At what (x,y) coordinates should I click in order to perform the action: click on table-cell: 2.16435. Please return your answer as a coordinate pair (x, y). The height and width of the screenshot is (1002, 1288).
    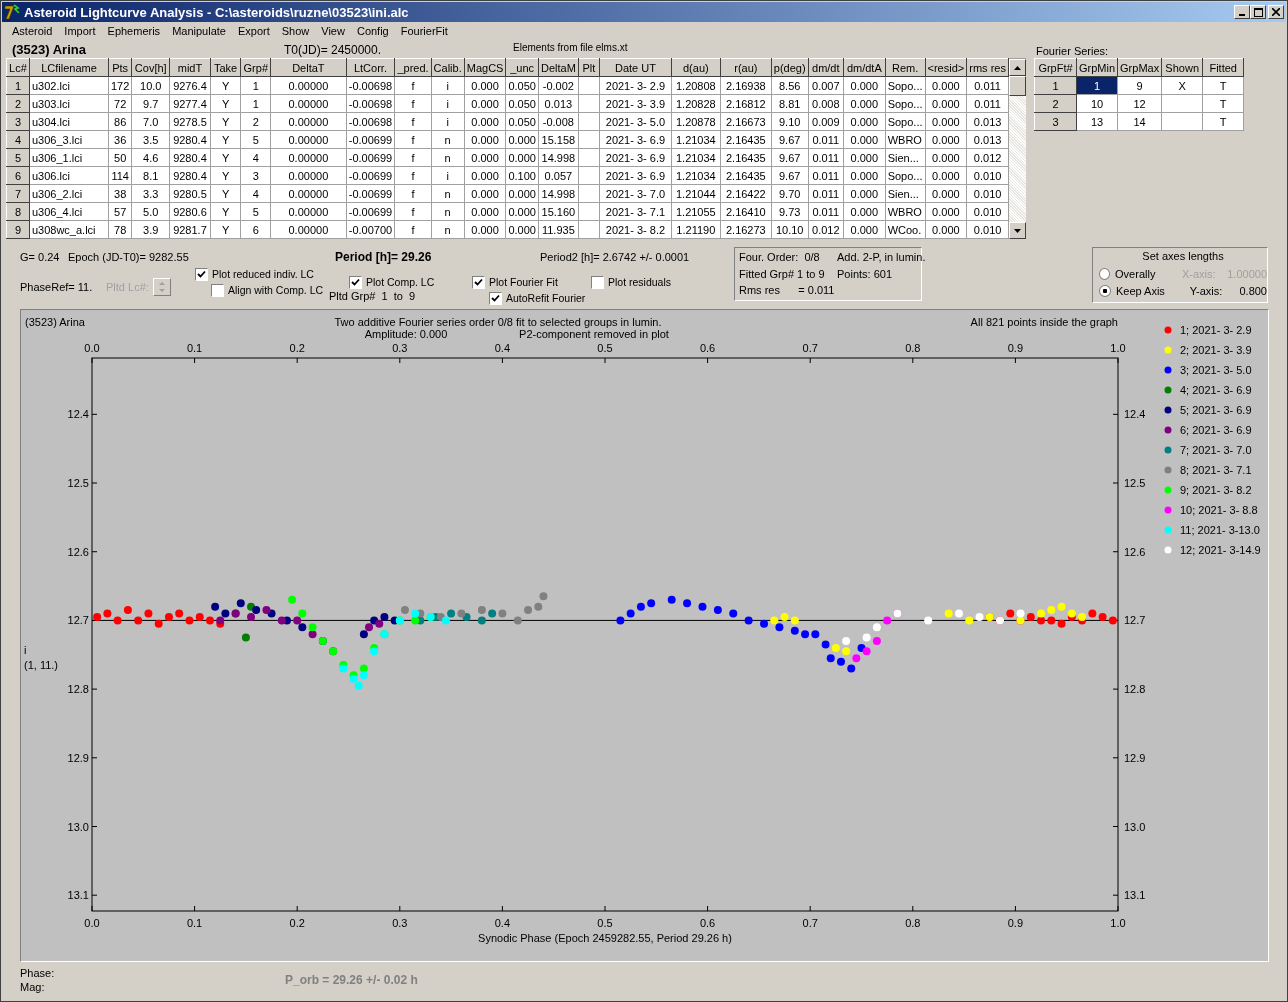
    Looking at the image, I should click on (746, 175).